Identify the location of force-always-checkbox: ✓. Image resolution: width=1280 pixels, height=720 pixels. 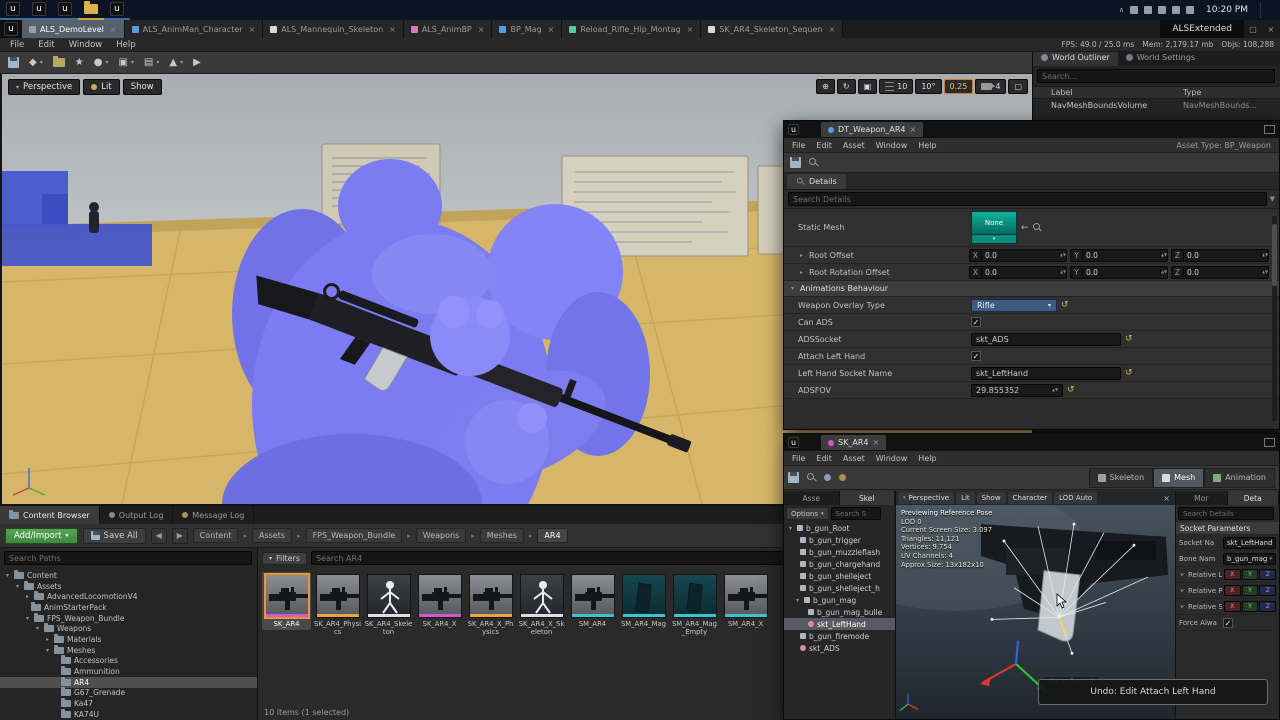
(1228, 622).